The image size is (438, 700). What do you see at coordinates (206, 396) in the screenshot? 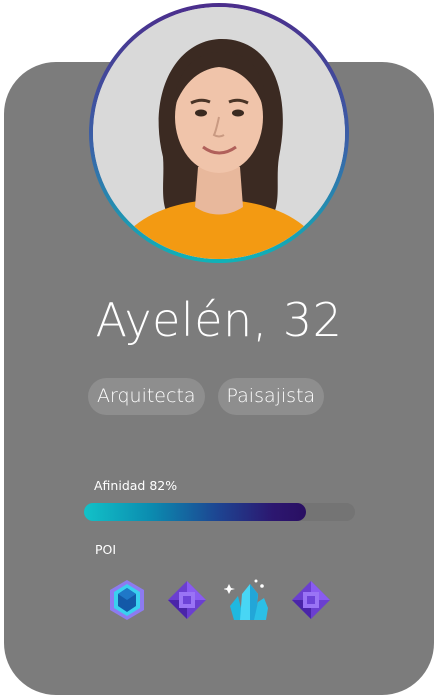
I see `profession-tags: Arquitecta Paisajista` at bounding box center [206, 396].